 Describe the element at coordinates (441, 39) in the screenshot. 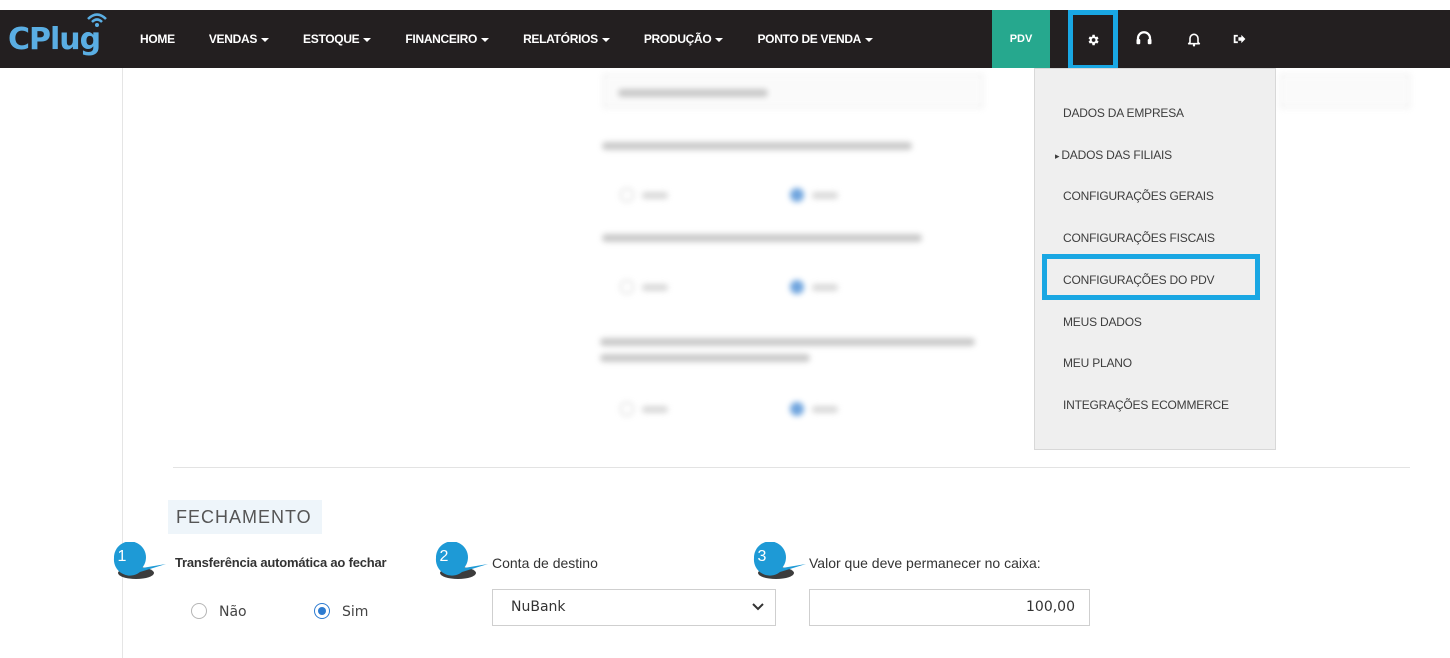

I see `nav-financeiro-label: FINANCEIRO` at that location.